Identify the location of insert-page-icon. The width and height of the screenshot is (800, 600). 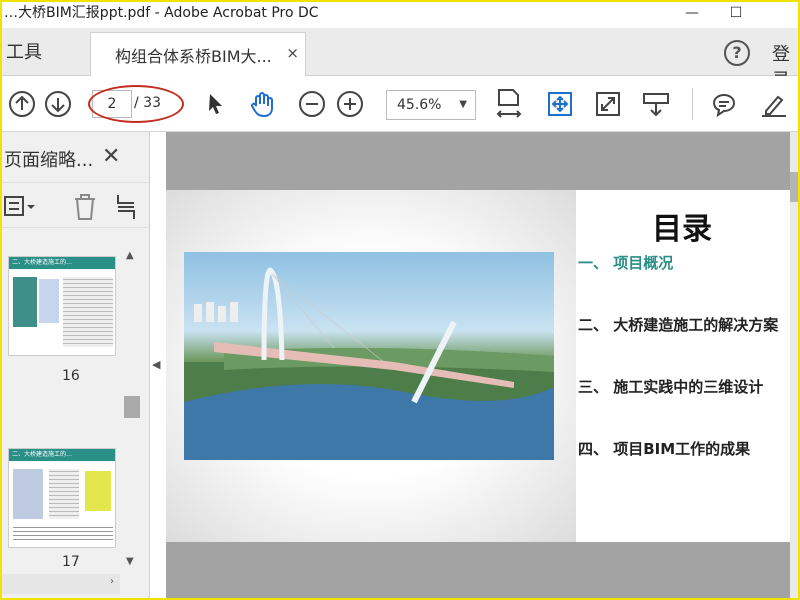
(125, 207).